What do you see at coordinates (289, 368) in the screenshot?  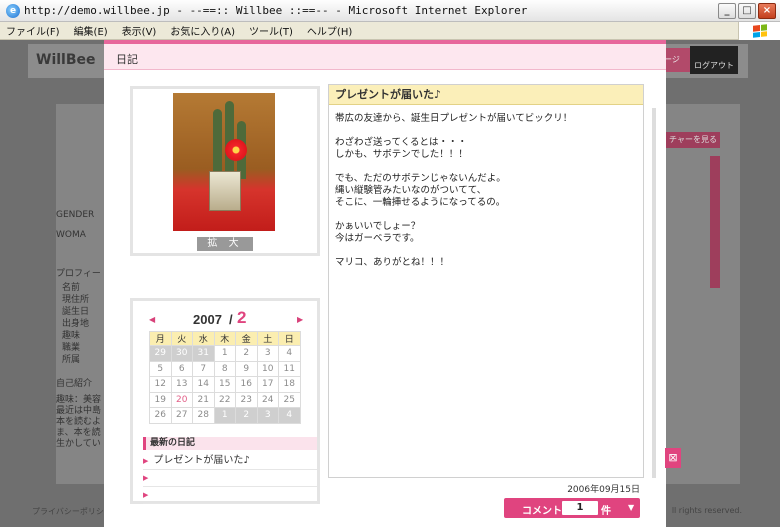 I see `calendar-day: 11` at bounding box center [289, 368].